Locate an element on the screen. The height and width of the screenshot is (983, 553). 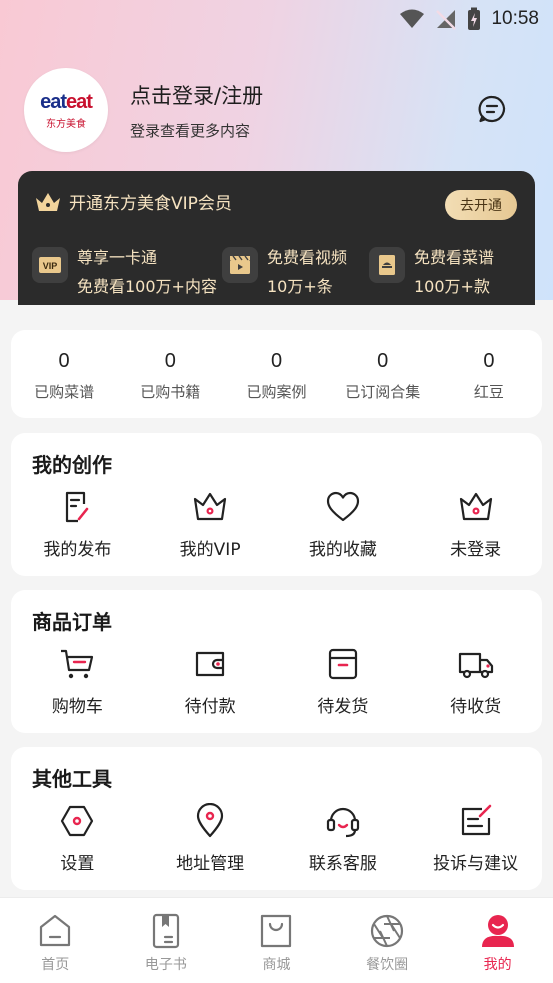
tab-dining-circle: 餐饮圈 is located at coordinates (387, 940).